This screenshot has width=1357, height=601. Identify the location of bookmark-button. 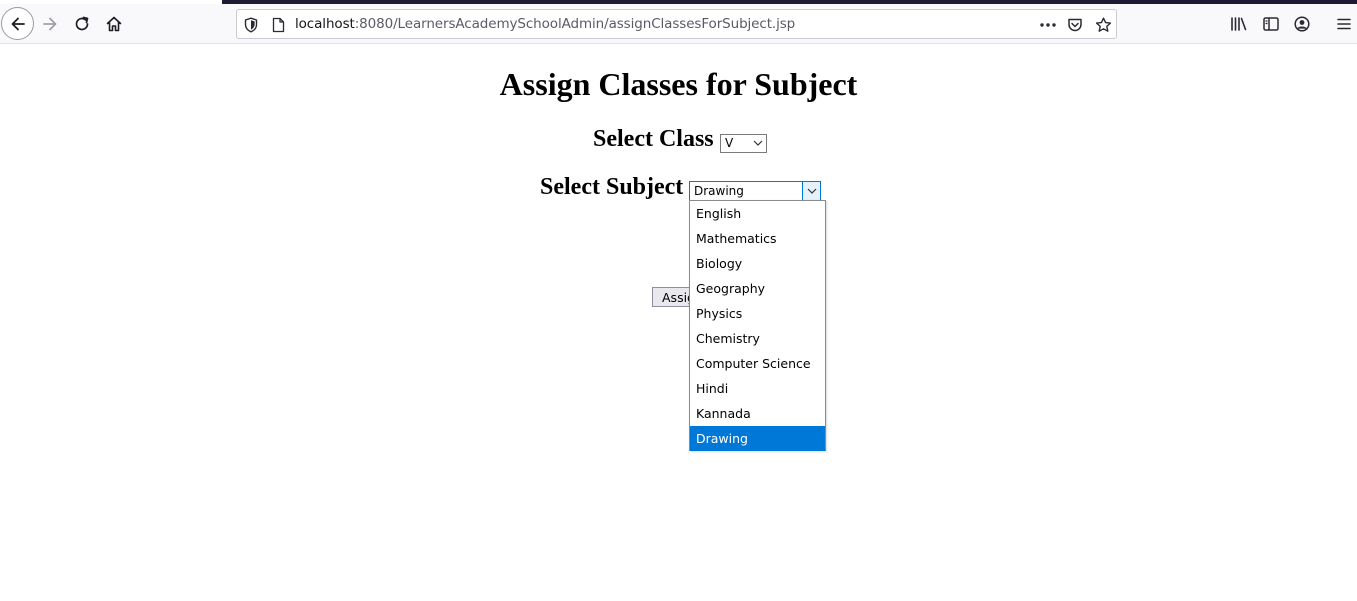
(1103, 25).